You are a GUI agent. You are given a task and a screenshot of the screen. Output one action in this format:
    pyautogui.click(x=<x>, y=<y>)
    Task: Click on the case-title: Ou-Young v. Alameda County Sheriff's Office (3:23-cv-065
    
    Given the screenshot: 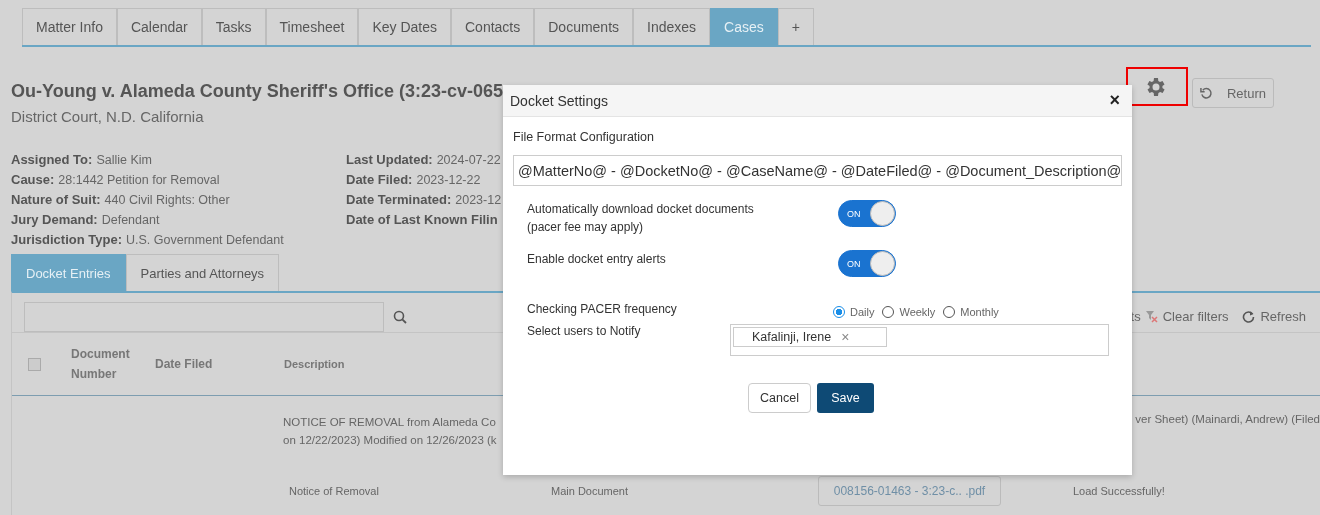 What is the action you would take?
    pyautogui.click(x=257, y=91)
    